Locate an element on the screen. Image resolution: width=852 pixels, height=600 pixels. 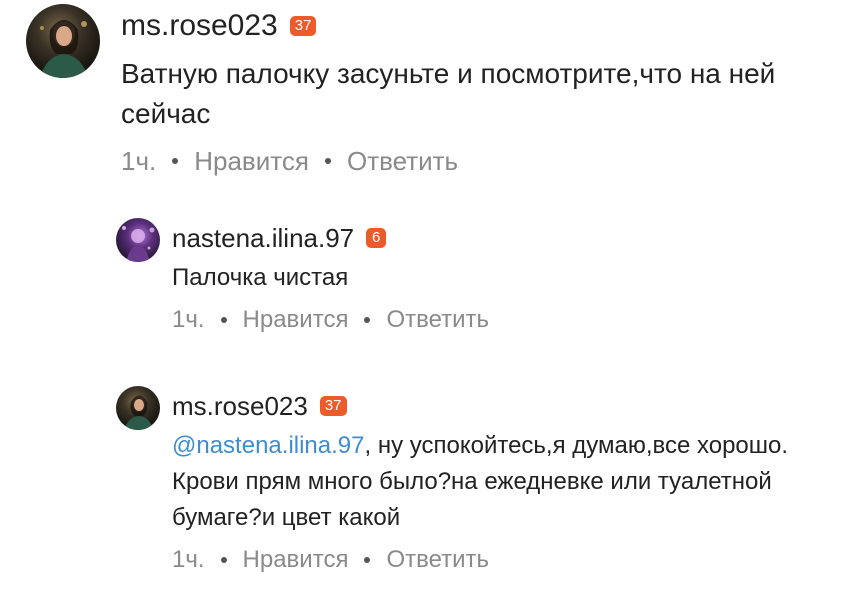
comment-username: nastena.ilina.97 is located at coordinates (263, 238).